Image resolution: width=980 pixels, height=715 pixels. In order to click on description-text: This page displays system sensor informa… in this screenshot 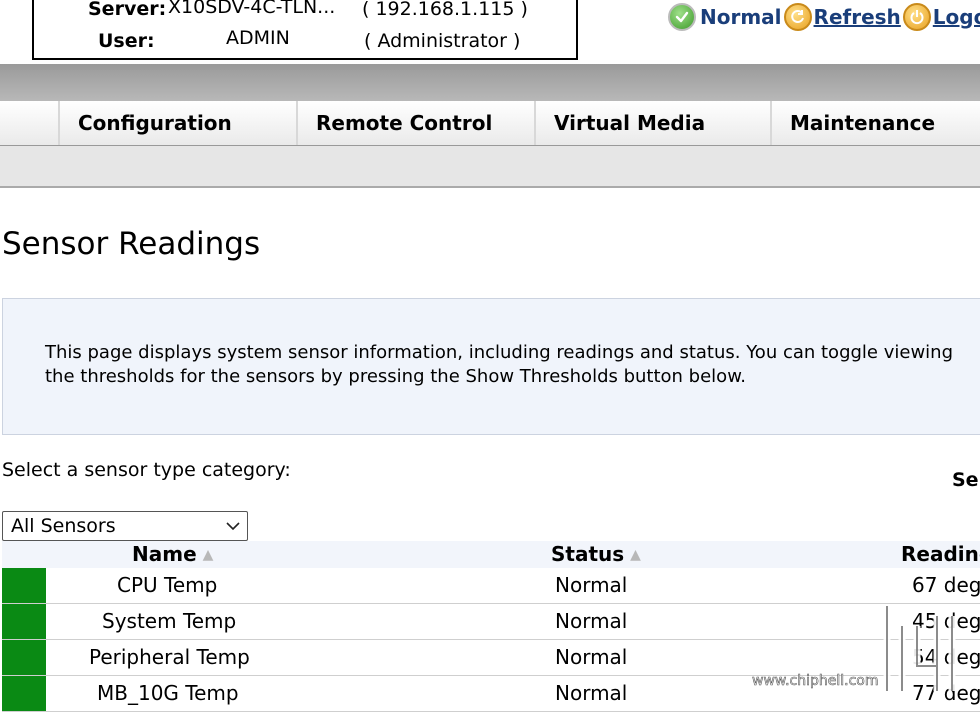, I will do `click(499, 364)`.